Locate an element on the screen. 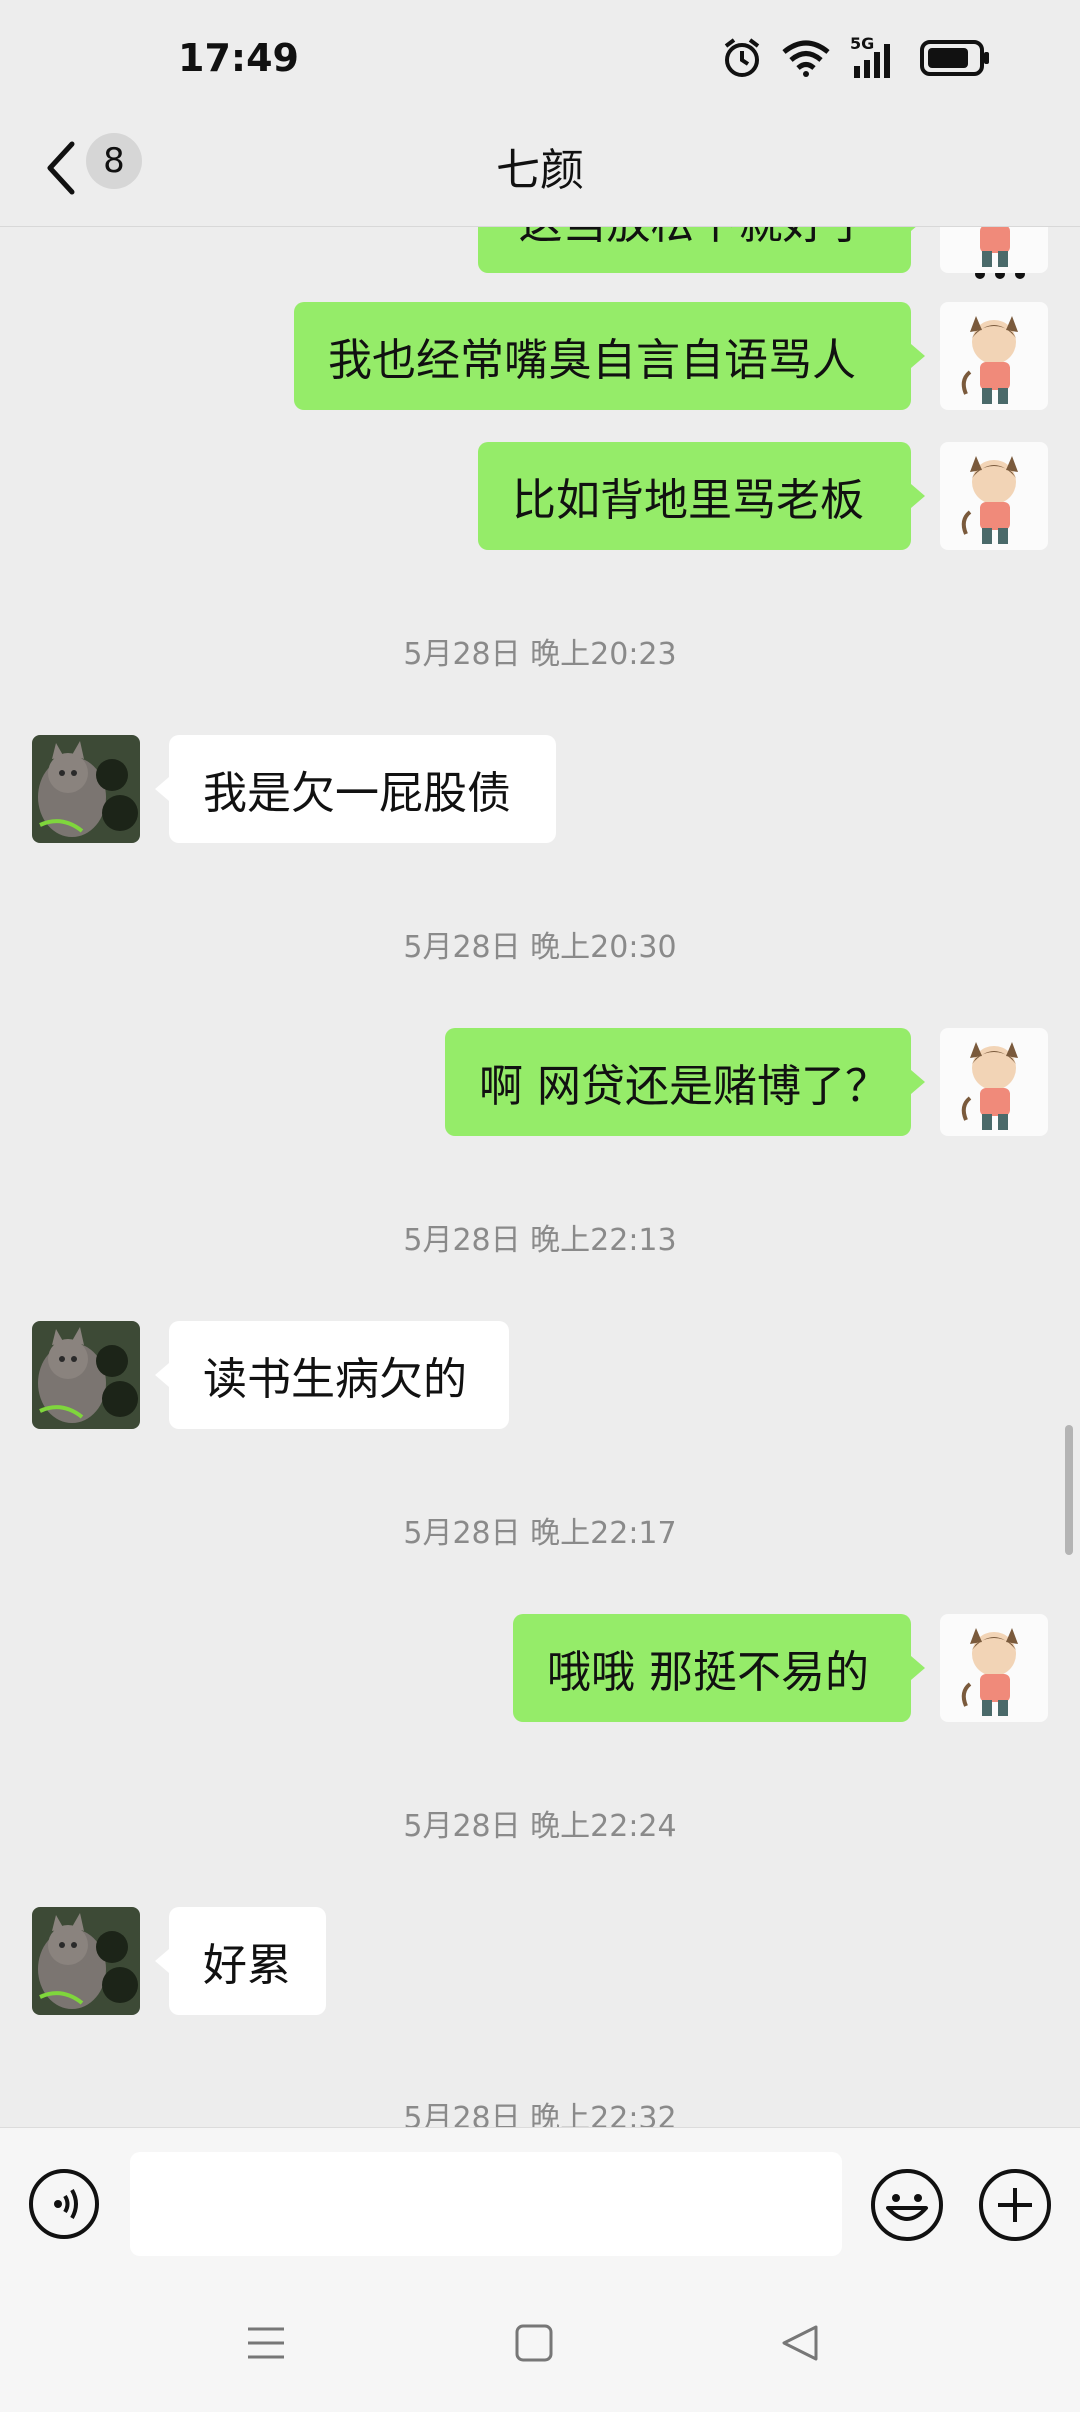 The image size is (1080, 2412). emoji-icon is located at coordinates (907, 2205).